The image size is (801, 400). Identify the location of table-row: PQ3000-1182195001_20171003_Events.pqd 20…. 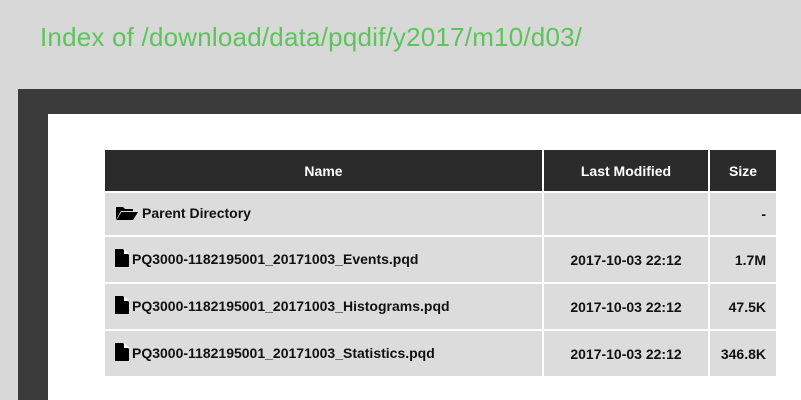
(440, 259).